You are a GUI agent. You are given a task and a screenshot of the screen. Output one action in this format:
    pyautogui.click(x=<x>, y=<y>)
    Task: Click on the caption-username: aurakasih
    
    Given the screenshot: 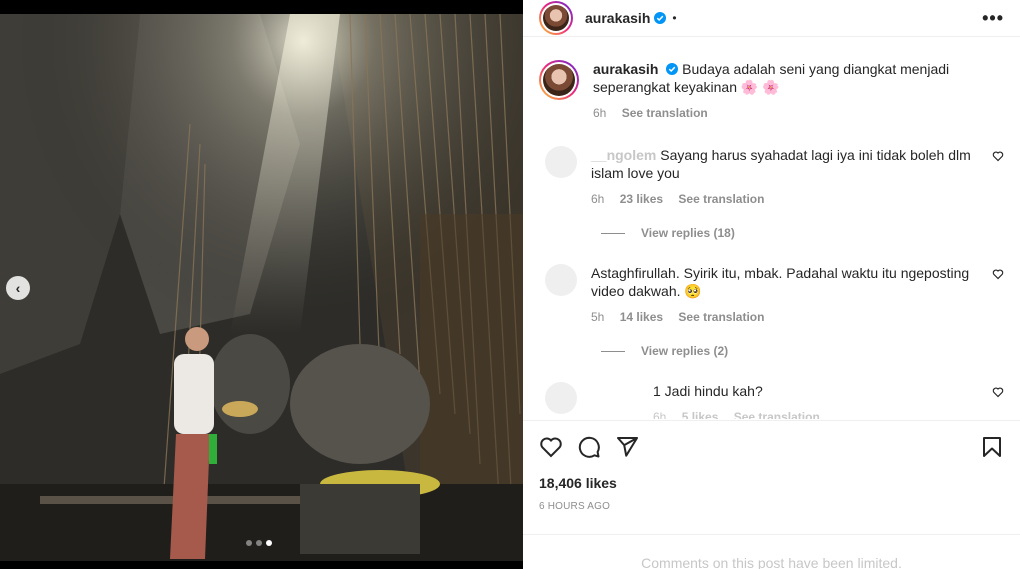 What is the action you would take?
    pyautogui.click(x=625, y=69)
    